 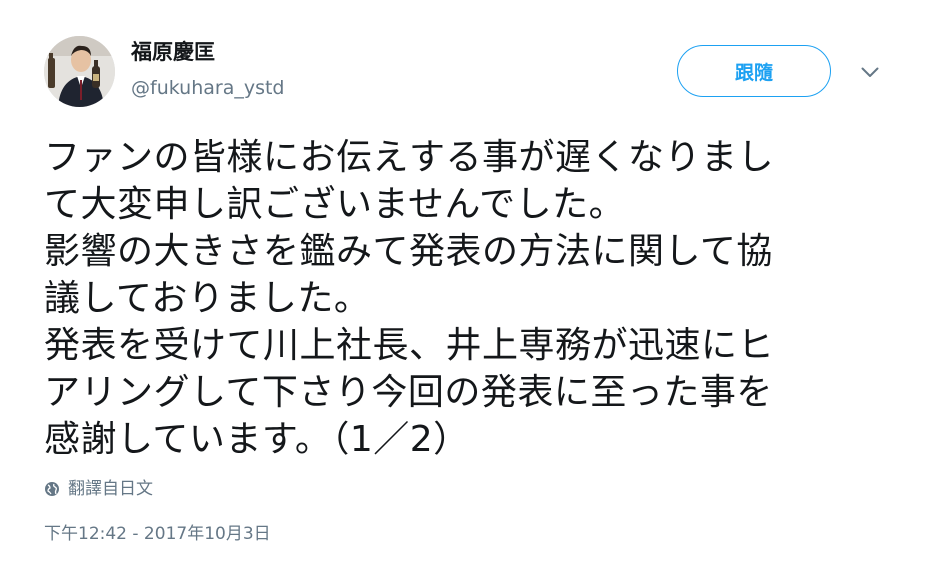 I want to click on follow-button-label: 跟隨, so click(x=753, y=72).